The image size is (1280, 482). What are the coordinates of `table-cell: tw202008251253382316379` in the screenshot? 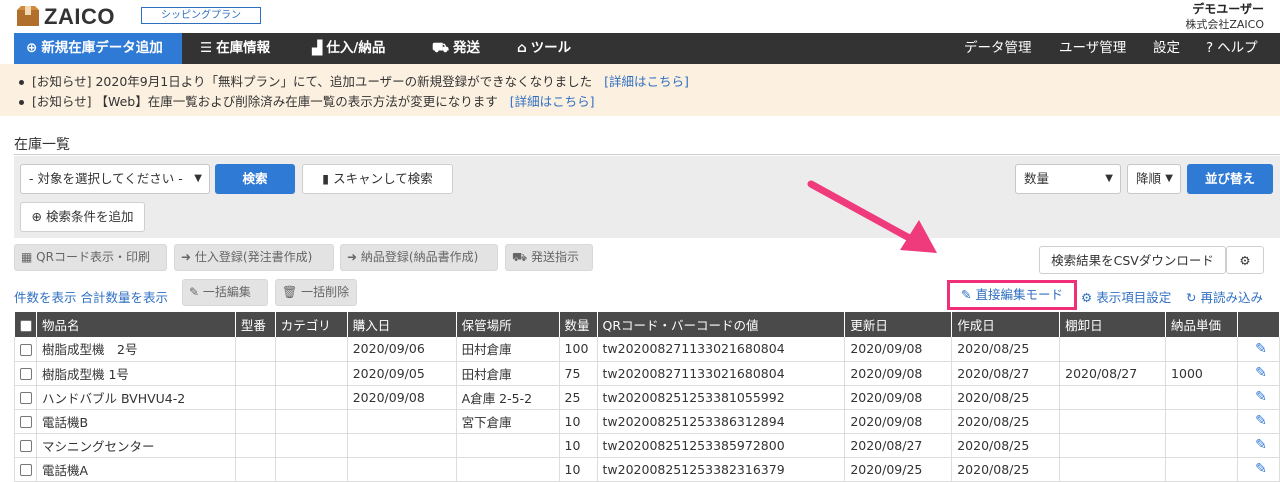 It's located at (721, 469).